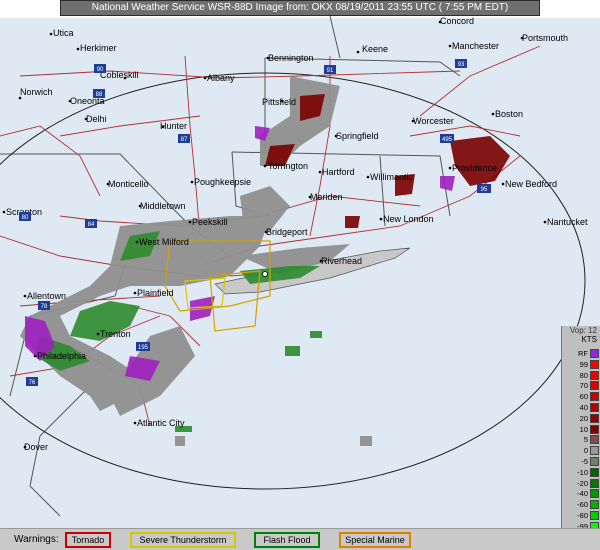 The width and height of the screenshot is (600, 550). Describe the element at coordinates (50, 161) in the screenshot. I see `road-i81` at that location.